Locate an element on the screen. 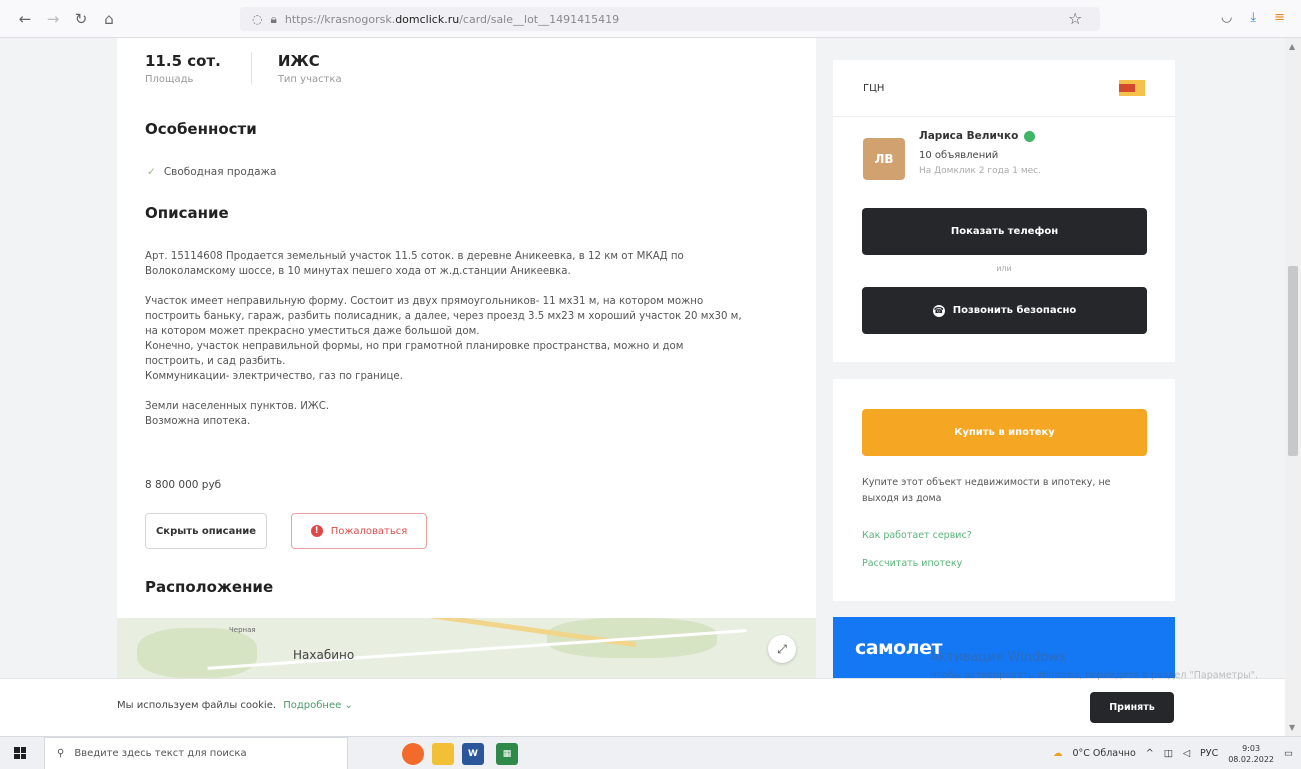  ad-brand-logo: самолет is located at coordinates (898, 648).